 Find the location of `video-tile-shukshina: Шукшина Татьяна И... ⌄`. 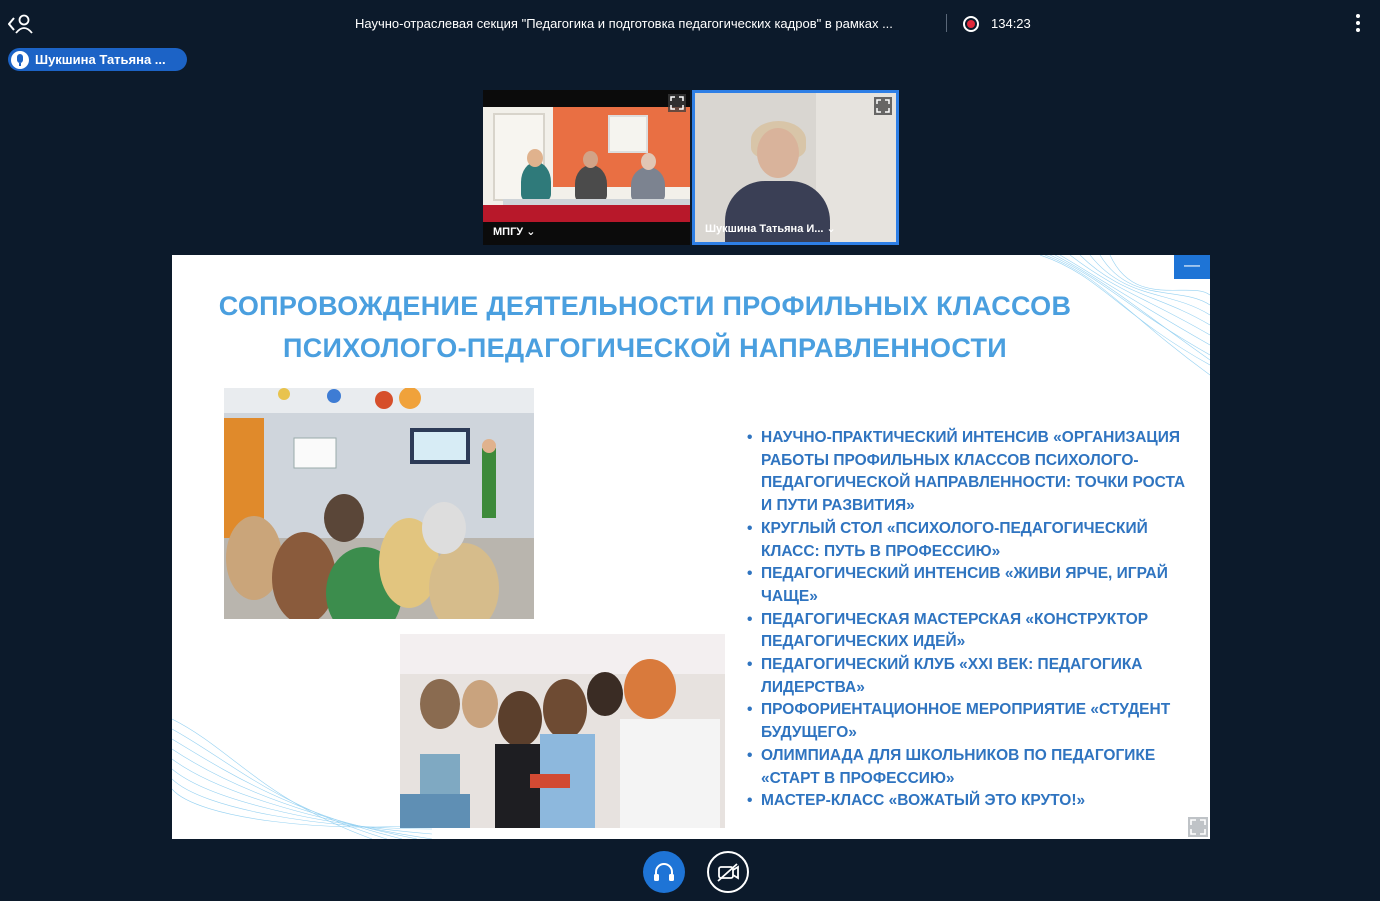

video-tile-shukshina: Шукшина Татьяна И... ⌄ is located at coordinates (795, 167).